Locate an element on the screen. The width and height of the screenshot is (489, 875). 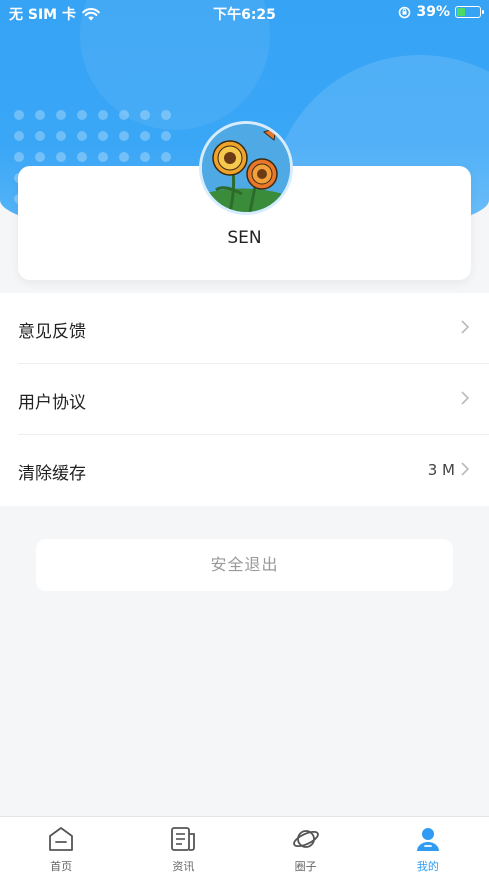
tab-mine: 我的 is located at coordinates (428, 846).